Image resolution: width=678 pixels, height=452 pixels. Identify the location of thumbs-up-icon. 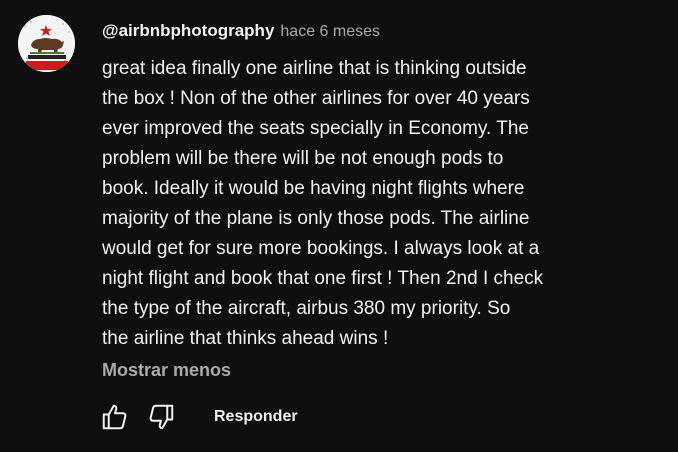
(114, 417).